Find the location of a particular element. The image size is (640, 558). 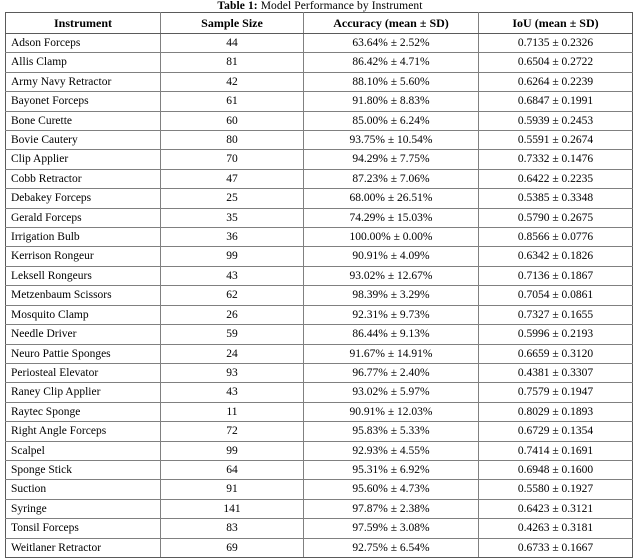

cell-iou: 0.5591 ± 0.2674 is located at coordinates (555, 140).